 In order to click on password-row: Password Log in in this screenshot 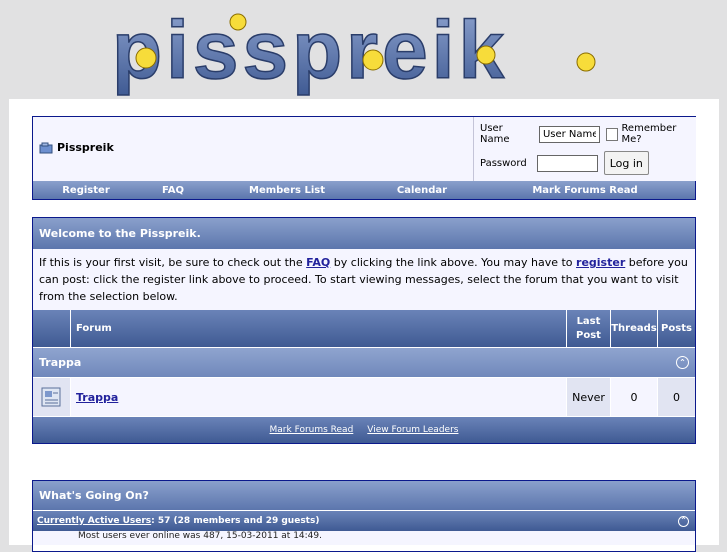, I will do `click(564, 163)`.